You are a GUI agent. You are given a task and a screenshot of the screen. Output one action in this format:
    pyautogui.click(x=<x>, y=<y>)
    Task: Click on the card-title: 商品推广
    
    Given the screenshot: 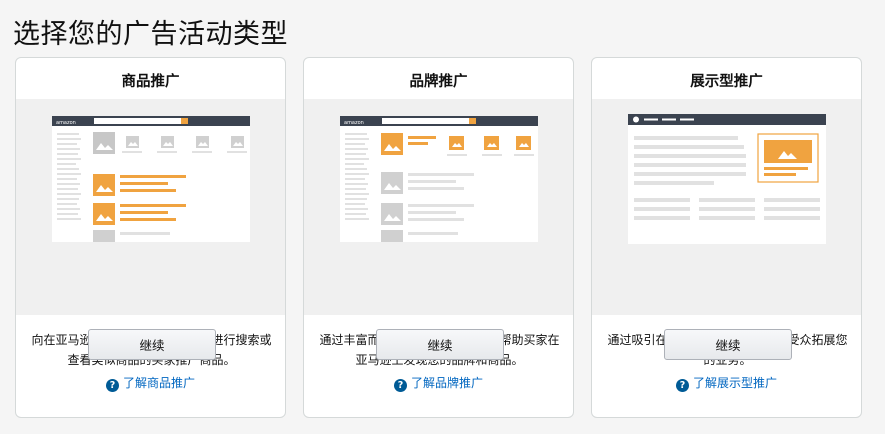 What is the action you would take?
    pyautogui.click(x=150, y=82)
    